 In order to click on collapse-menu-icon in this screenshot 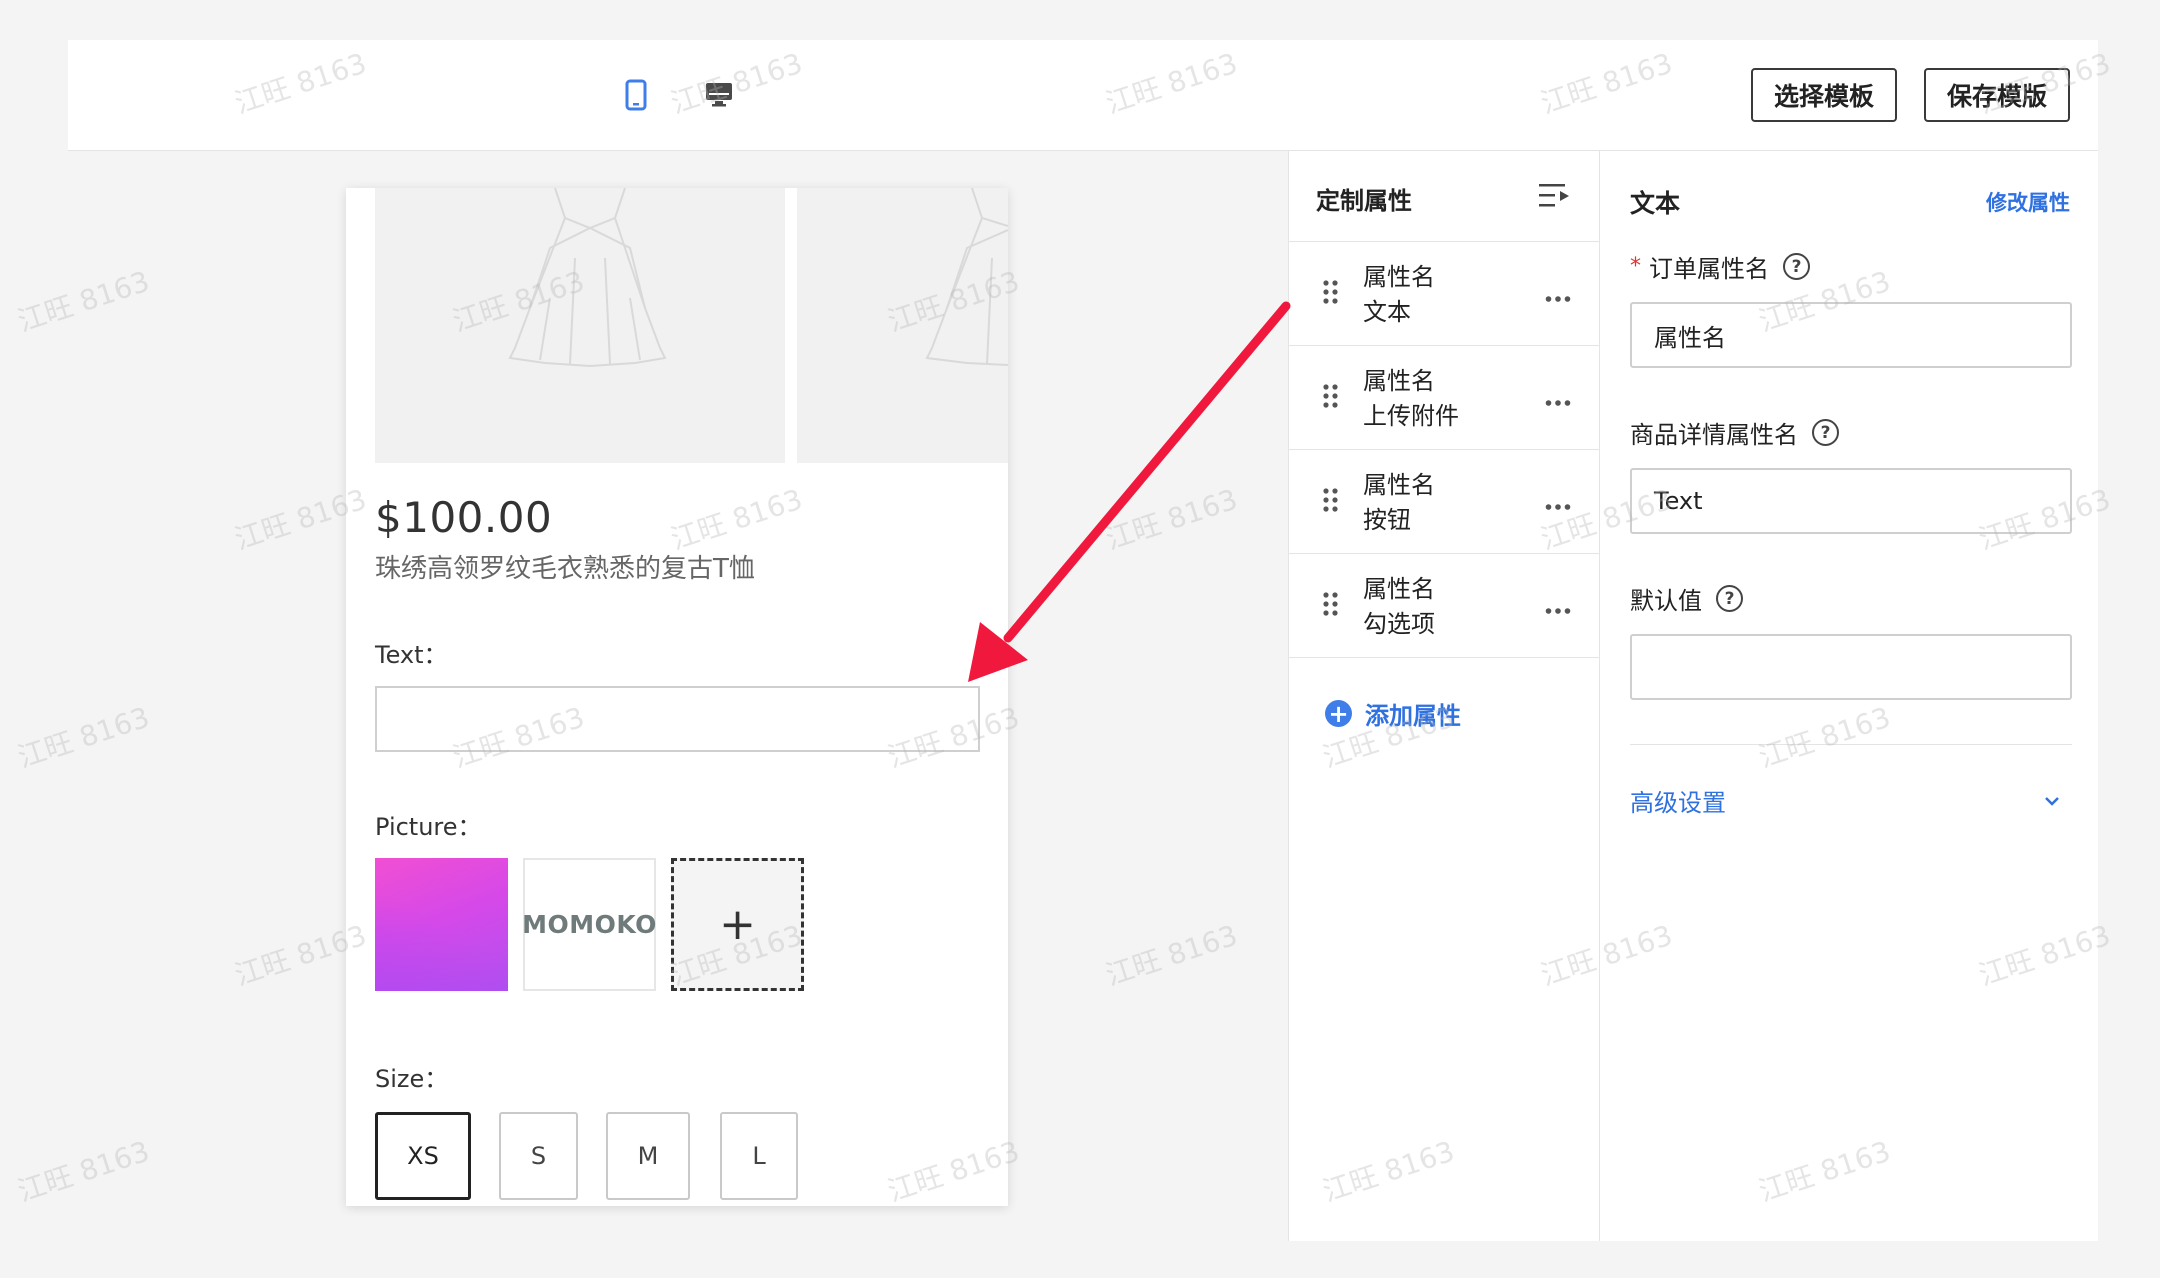, I will do `click(1555, 198)`.